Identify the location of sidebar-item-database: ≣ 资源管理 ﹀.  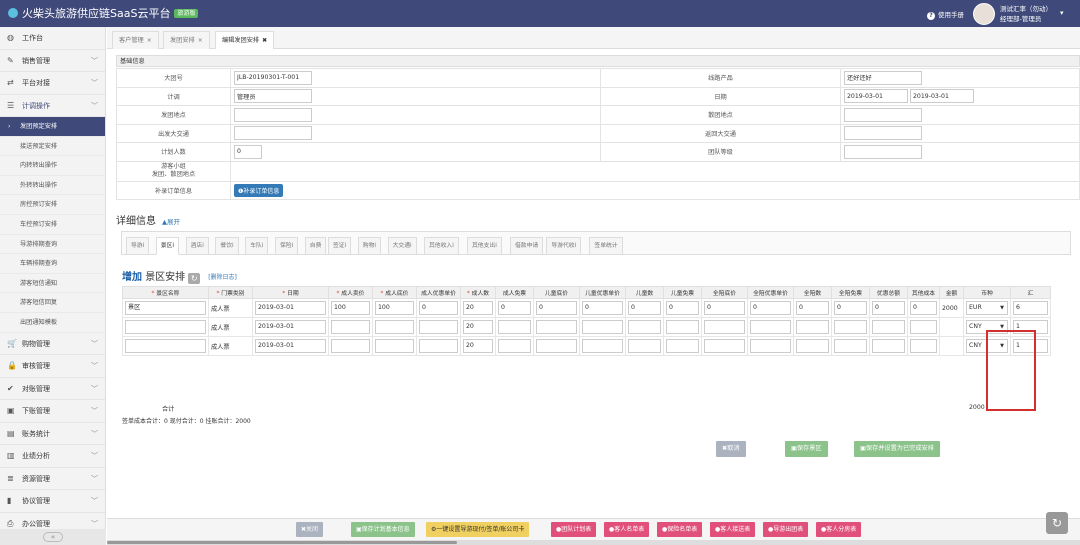
(52, 479).